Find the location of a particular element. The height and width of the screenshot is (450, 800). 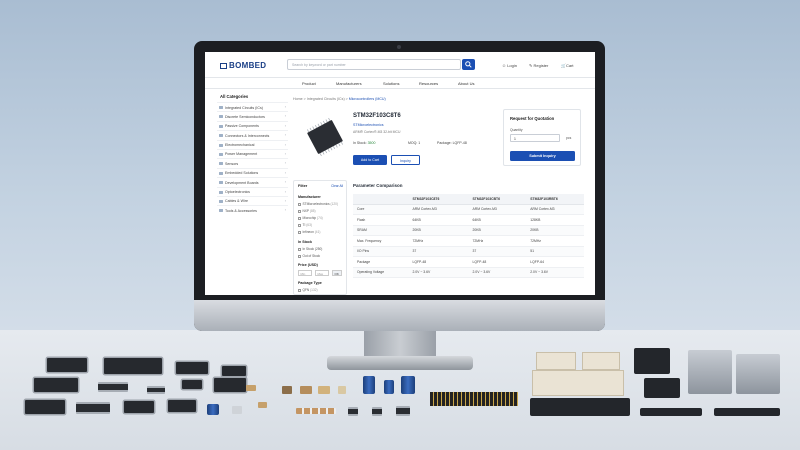

sidebar-item: Integrated Circuits (ICs) › is located at coordinates (252, 106).